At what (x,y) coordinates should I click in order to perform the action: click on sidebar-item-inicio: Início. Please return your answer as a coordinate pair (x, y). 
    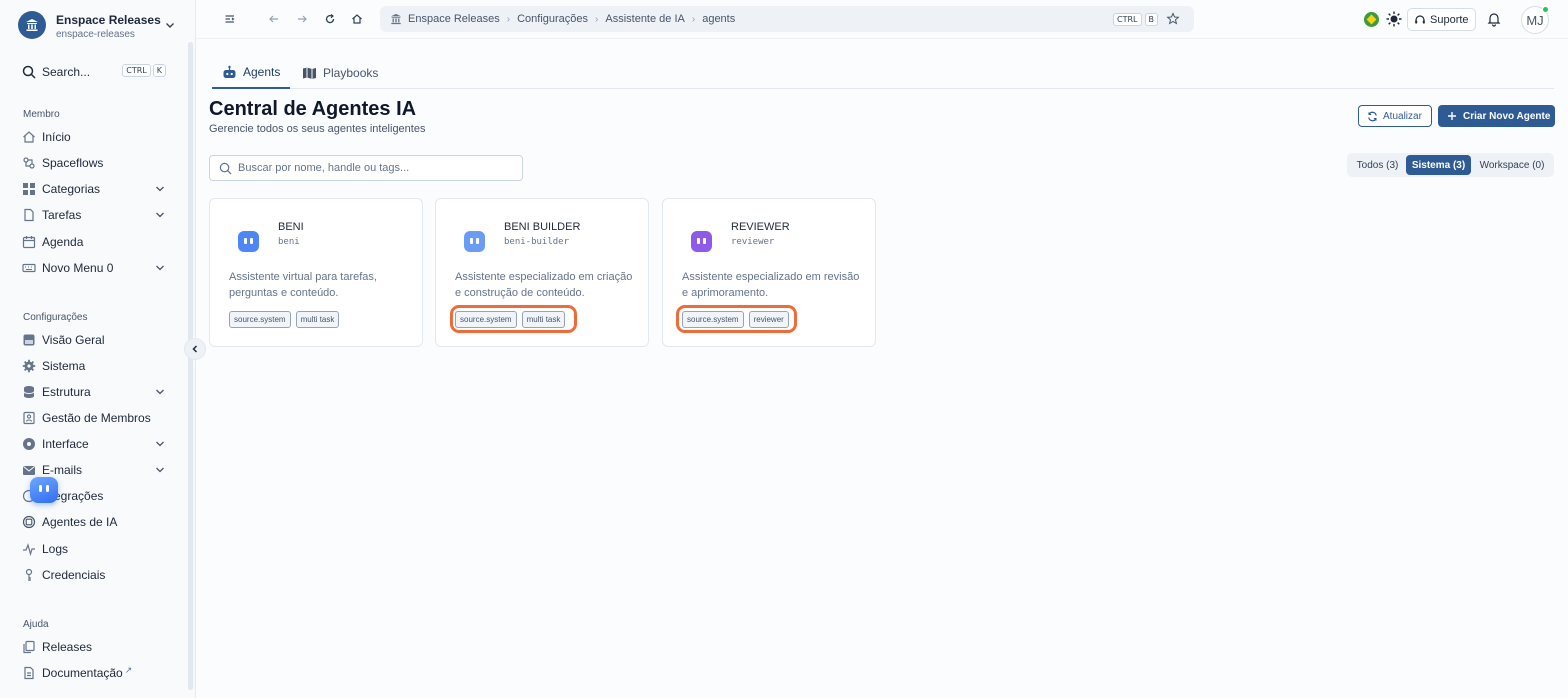
    Looking at the image, I should click on (94, 137).